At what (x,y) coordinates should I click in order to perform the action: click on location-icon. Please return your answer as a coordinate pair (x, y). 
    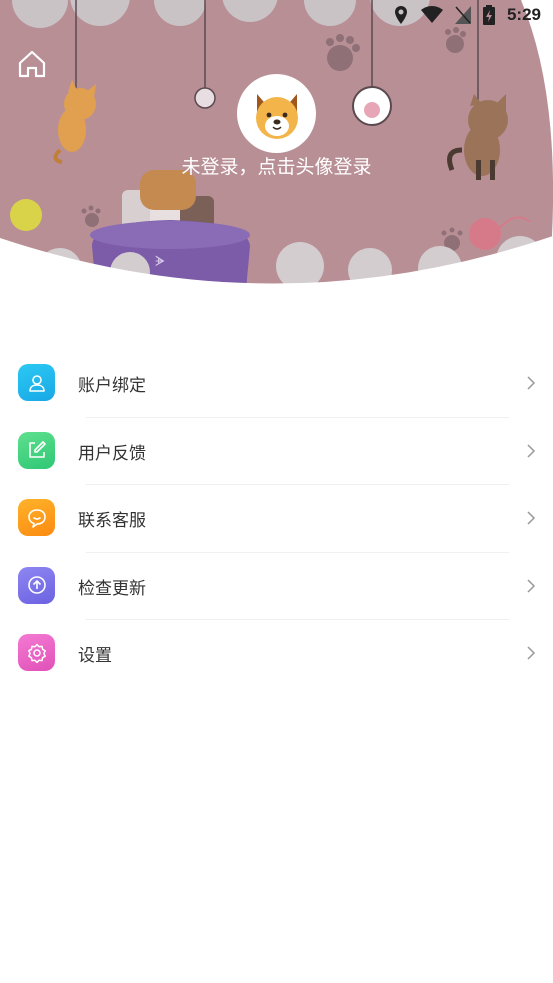
    Looking at the image, I should click on (400, 15).